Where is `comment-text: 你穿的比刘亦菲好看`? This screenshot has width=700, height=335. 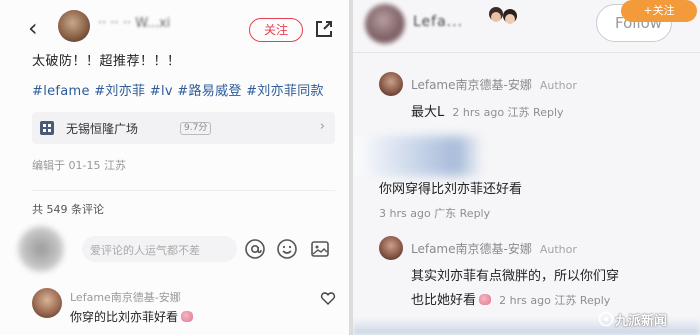
comment-text: 你穿的比刘亦菲好看 is located at coordinates (132, 316).